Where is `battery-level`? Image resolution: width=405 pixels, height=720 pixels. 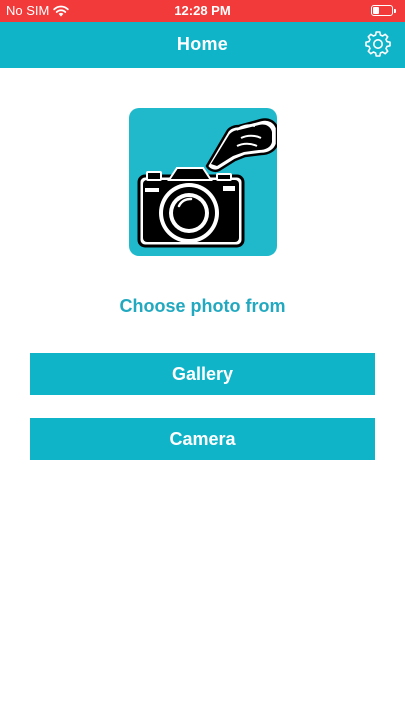 battery-level is located at coordinates (376, 10).